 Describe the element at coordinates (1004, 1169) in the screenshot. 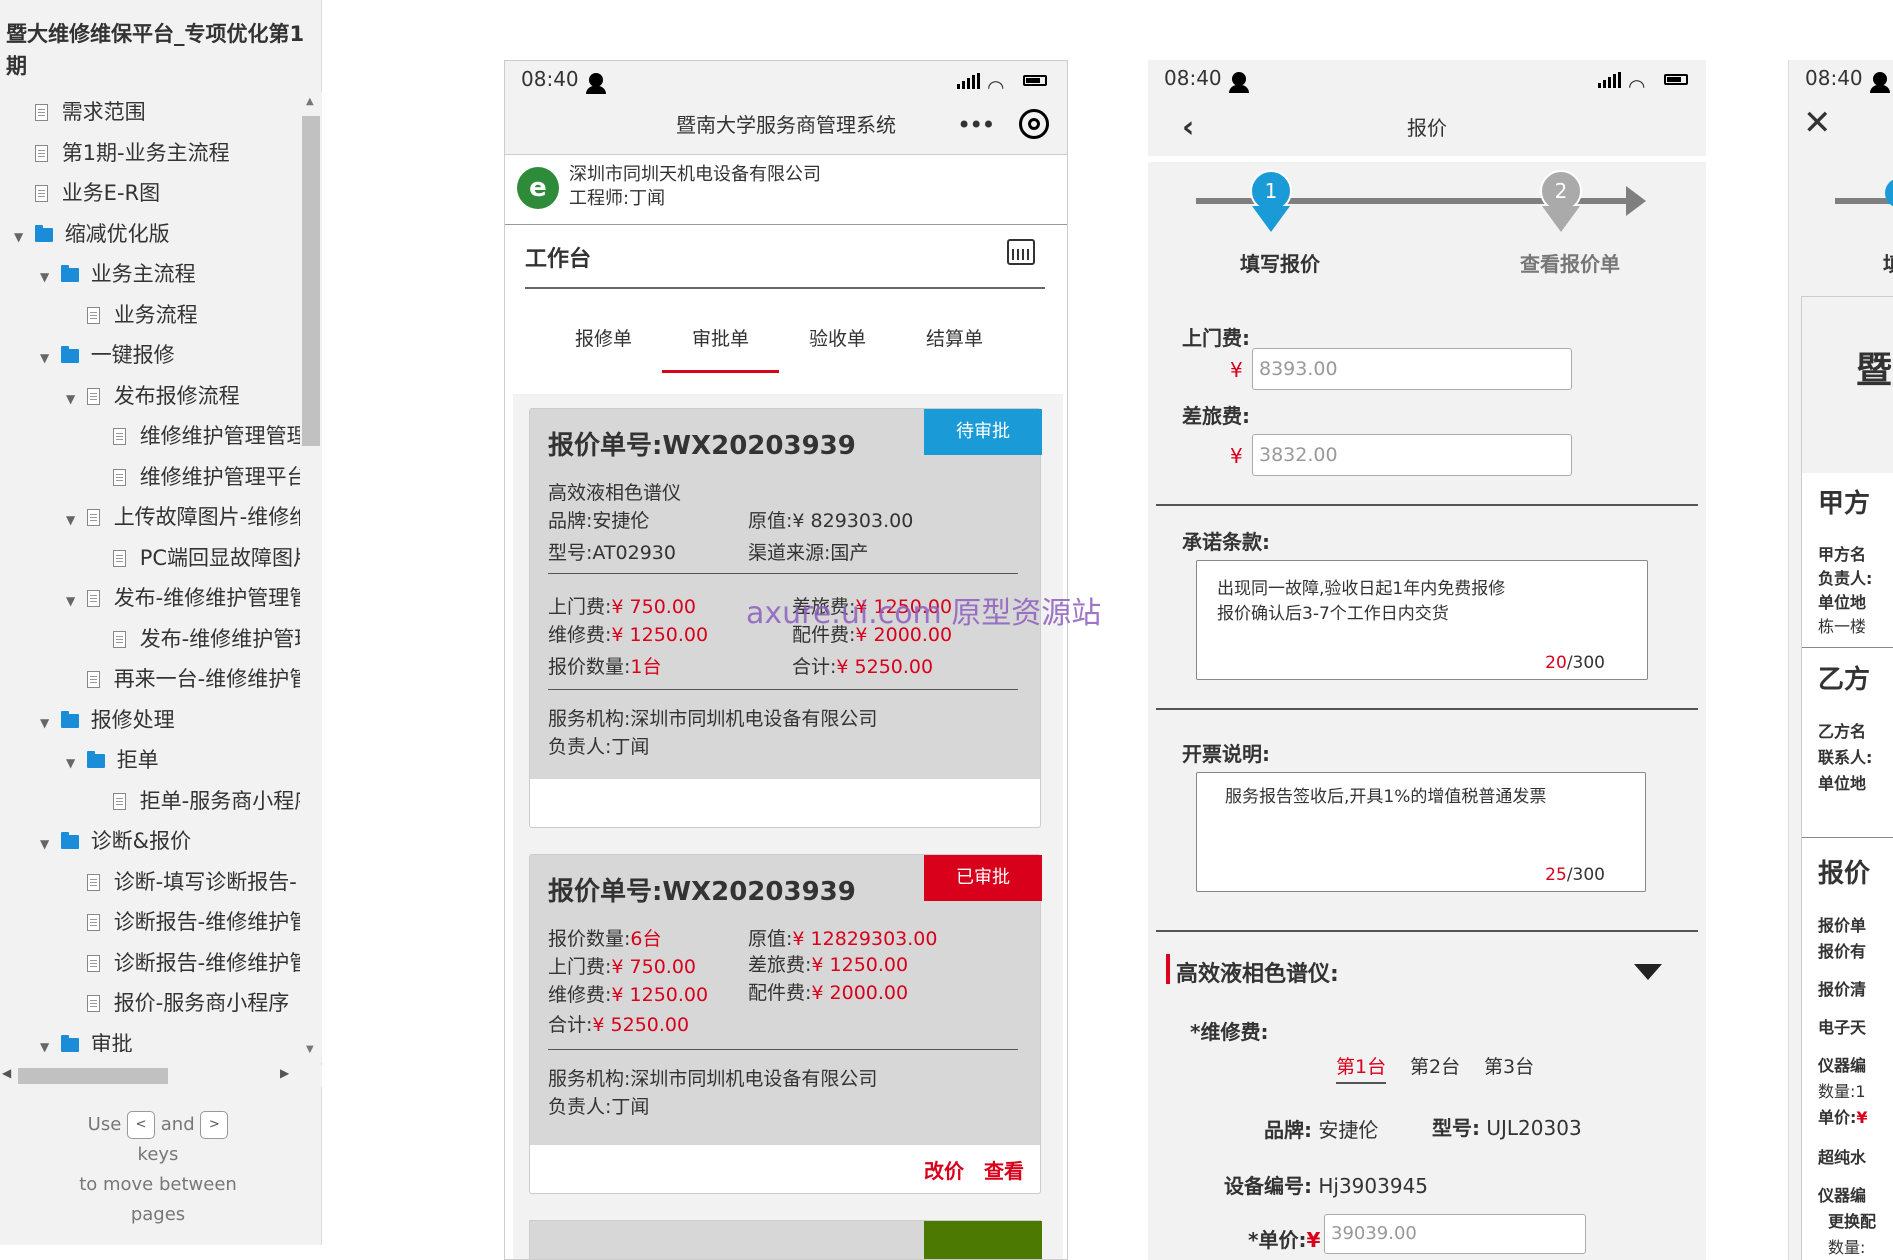

I see `view-button: 查看` at that location.